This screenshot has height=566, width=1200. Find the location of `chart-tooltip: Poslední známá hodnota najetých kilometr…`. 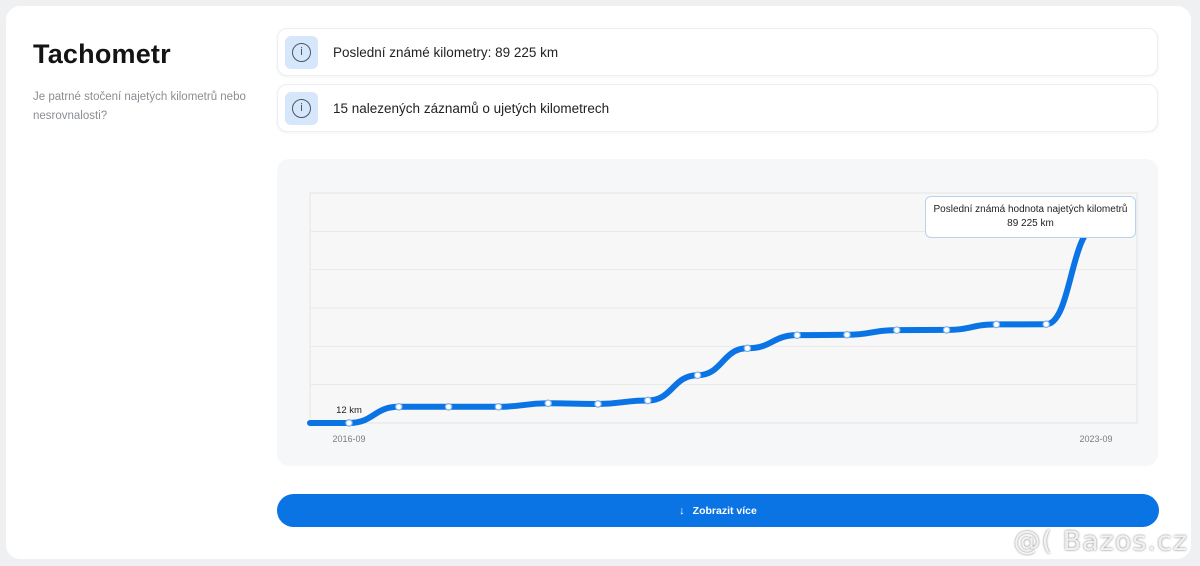

chart-tooltip: Poslední známá hodnota najetých kilometr… is located at coordinates (1030, 217).